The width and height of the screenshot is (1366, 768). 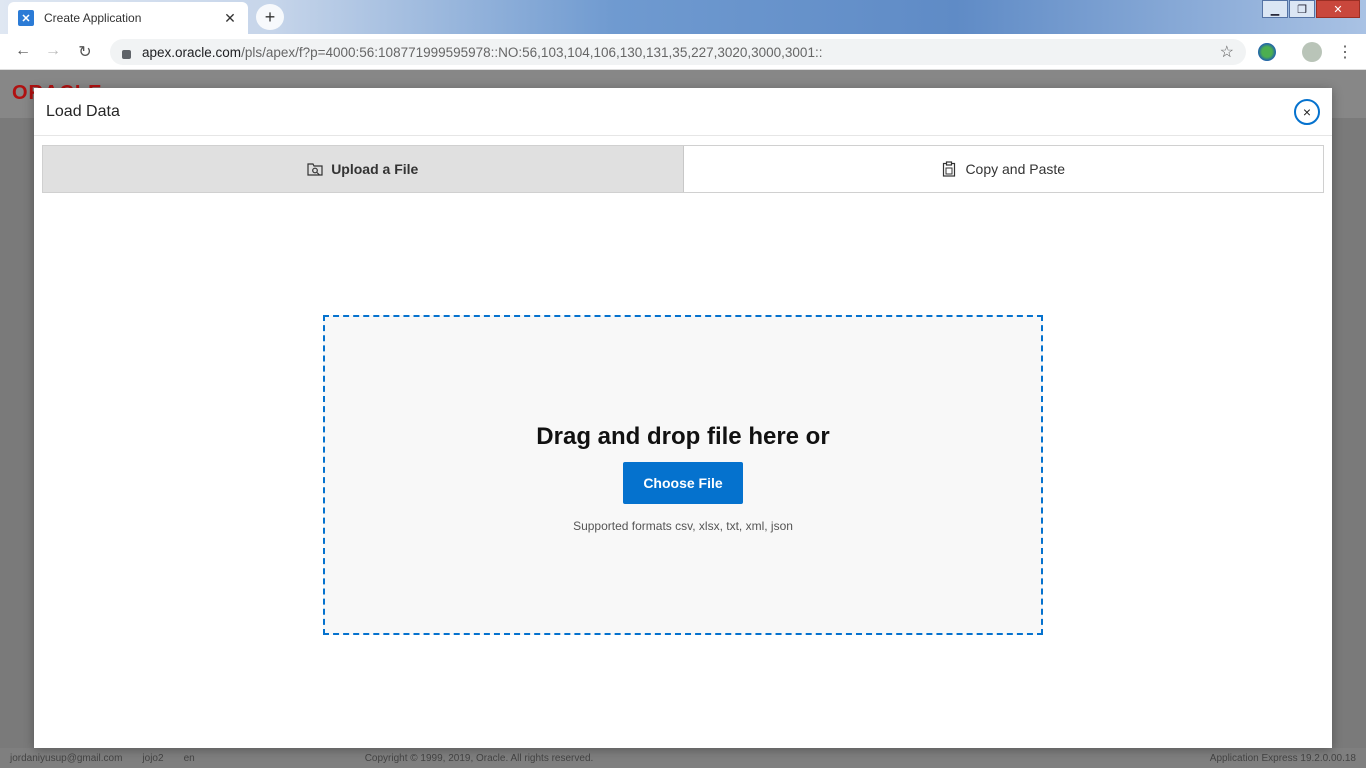 I want to click on choose-file-button: Choose File, so click(x=683, y=483).